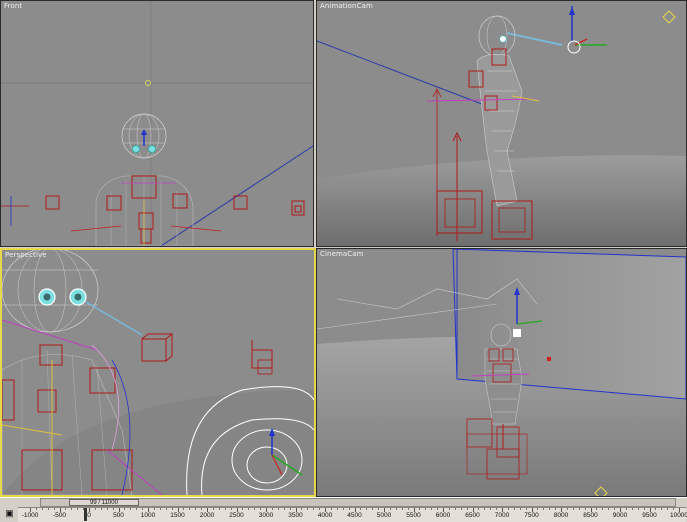 This screenshot has height=522, width=687. I want to click on ruler-label: 2500, so click(236, 515).